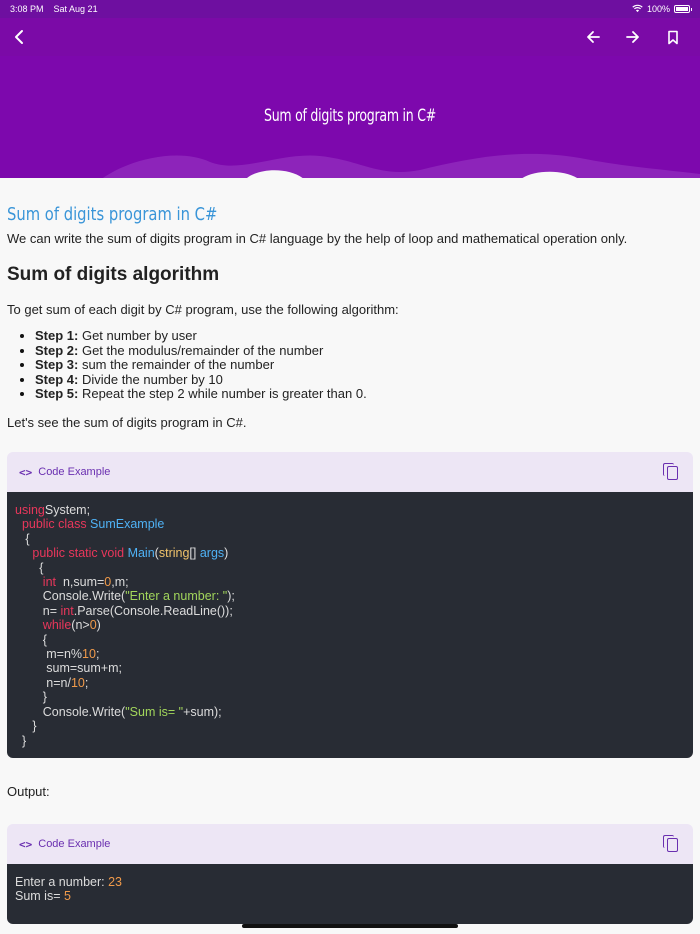 This screenshot has width=700, height=934. Describe the element at coordinates (350, 894) in the screenshot. I see `code-body: Enter a number: 23 Sum is= 5` at that location.